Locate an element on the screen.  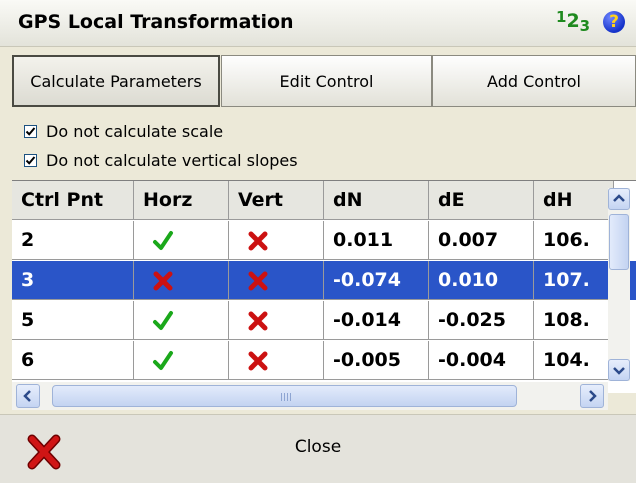
ctrl-pnt-cell: 3 is located at coordinates (73, 280).